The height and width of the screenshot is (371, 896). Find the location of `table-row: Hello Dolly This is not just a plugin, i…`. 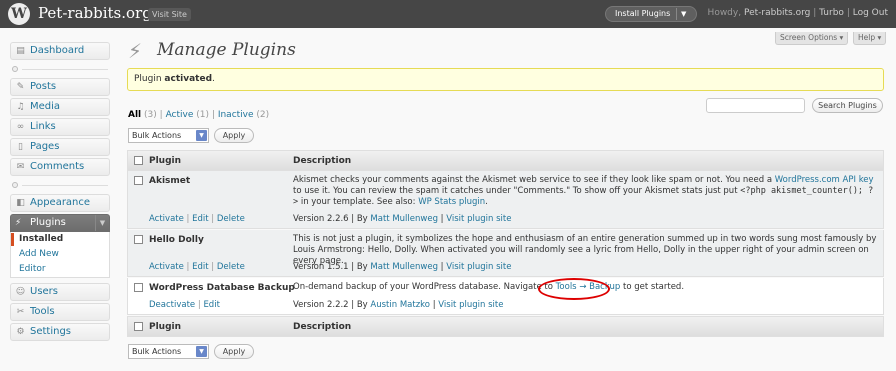

table-row: Hello Dolly This is not just a plugin, i… is located at coordinates (505, 253).